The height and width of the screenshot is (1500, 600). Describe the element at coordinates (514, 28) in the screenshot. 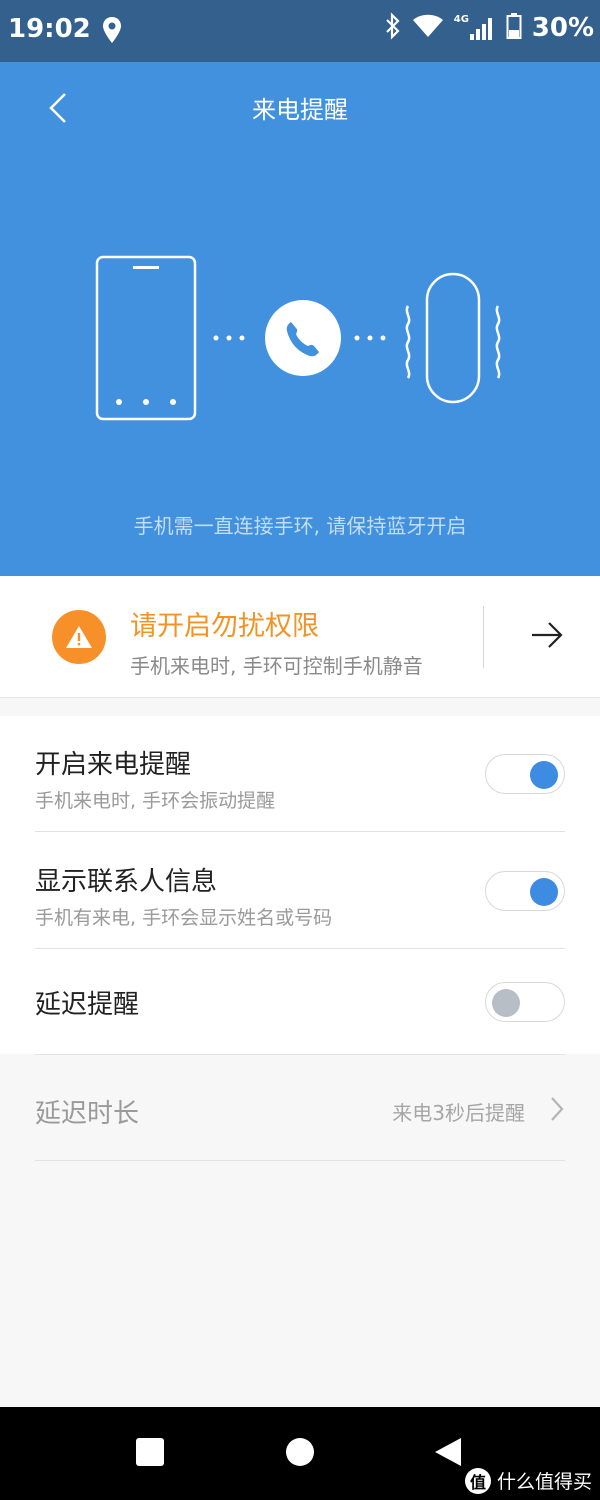

I see `battery-icon` at that location.